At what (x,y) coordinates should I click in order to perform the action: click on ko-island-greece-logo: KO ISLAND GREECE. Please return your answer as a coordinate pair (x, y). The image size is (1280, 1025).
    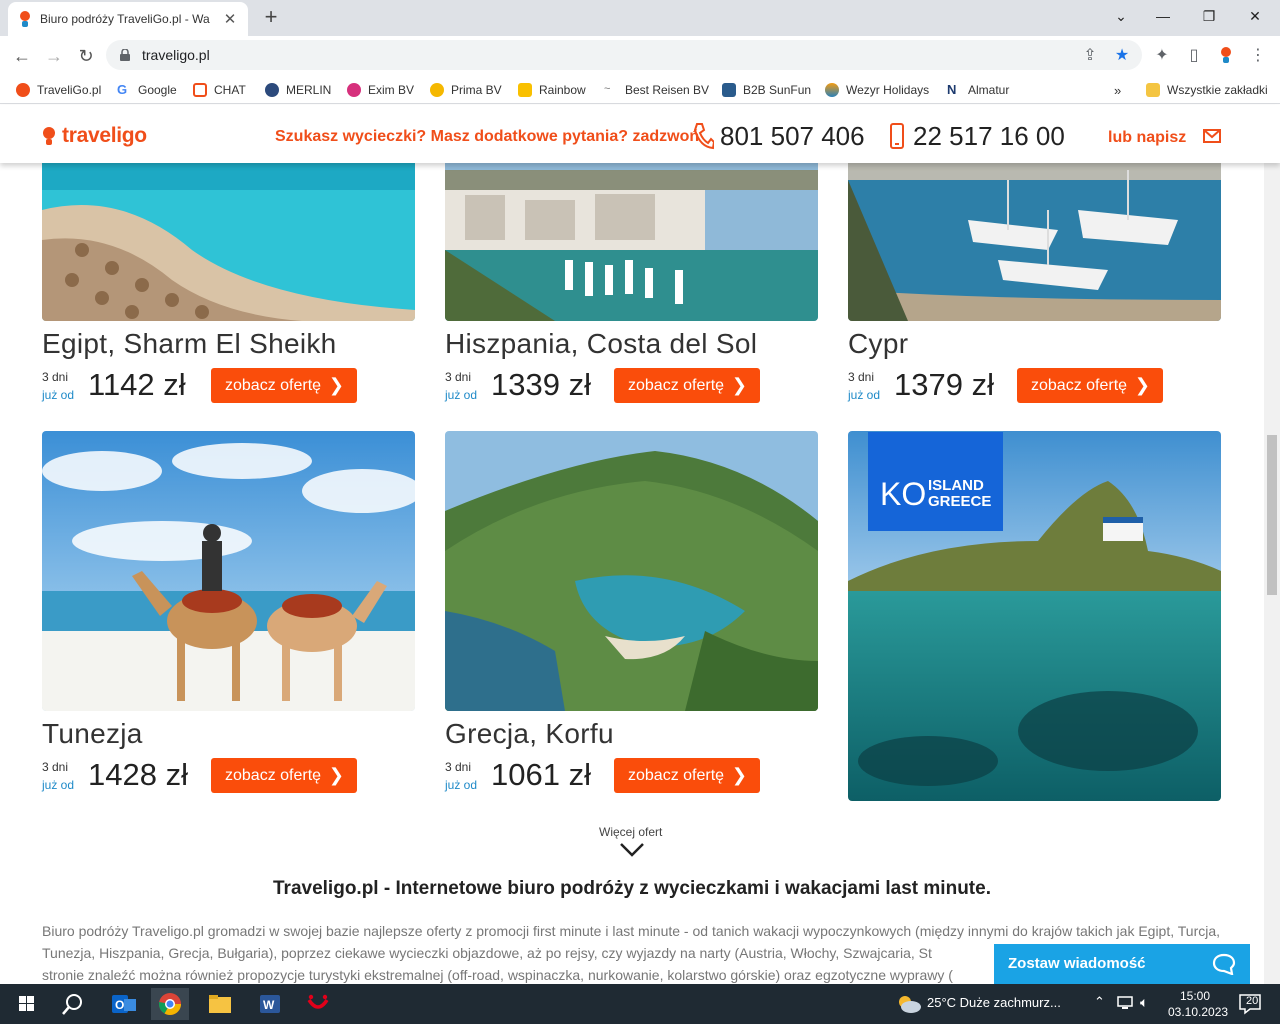
    Looking at the image, I should click on (935, 481).